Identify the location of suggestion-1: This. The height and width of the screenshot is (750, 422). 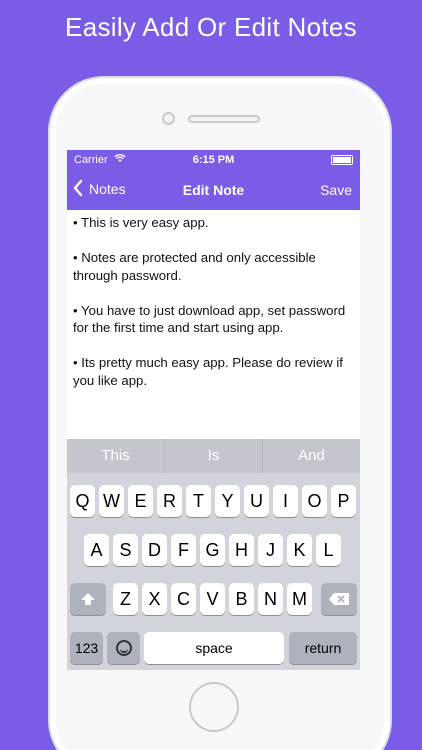
(115, 456).